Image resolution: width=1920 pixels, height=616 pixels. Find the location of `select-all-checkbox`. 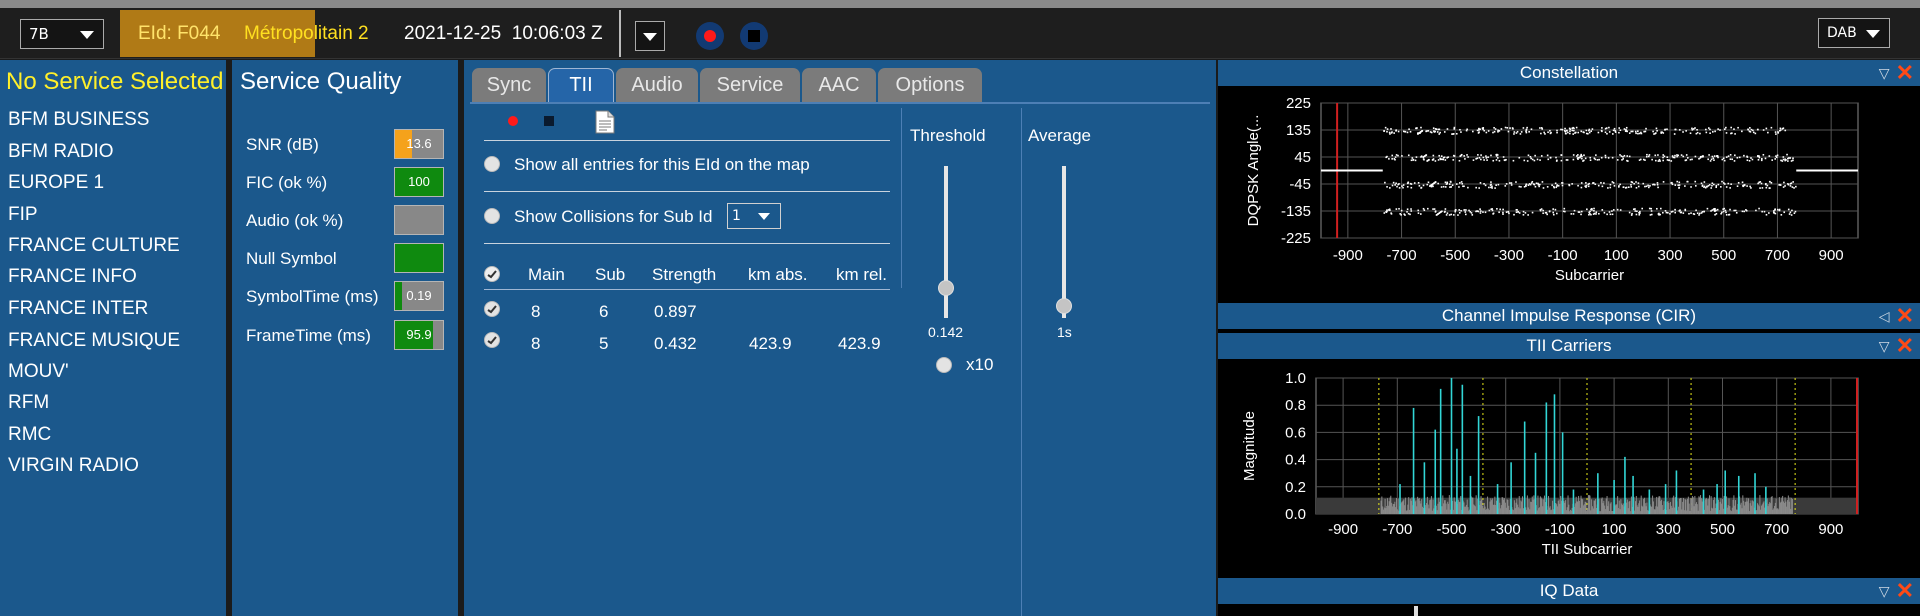

select-all-checkbox is located at coordinates (492, 274).